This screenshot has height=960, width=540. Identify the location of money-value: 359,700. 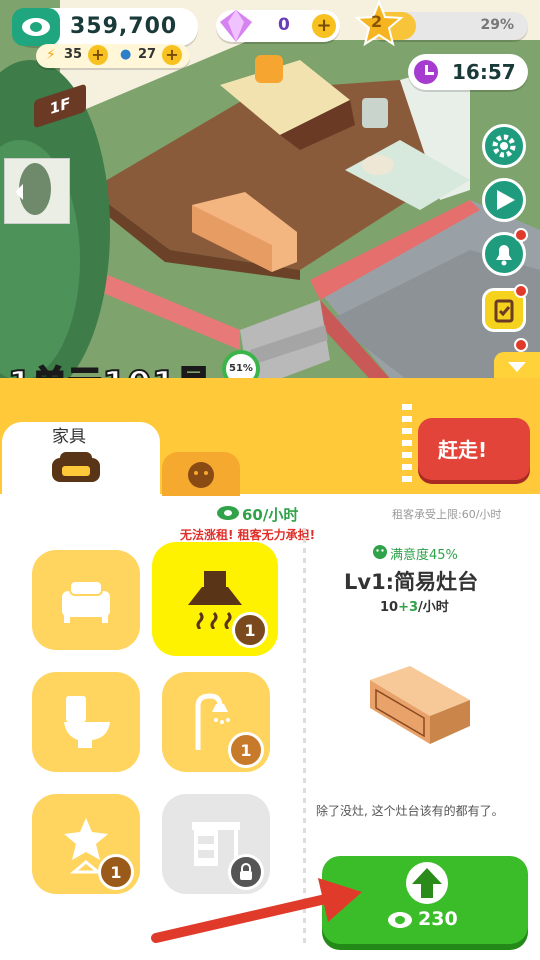
(124, 26).